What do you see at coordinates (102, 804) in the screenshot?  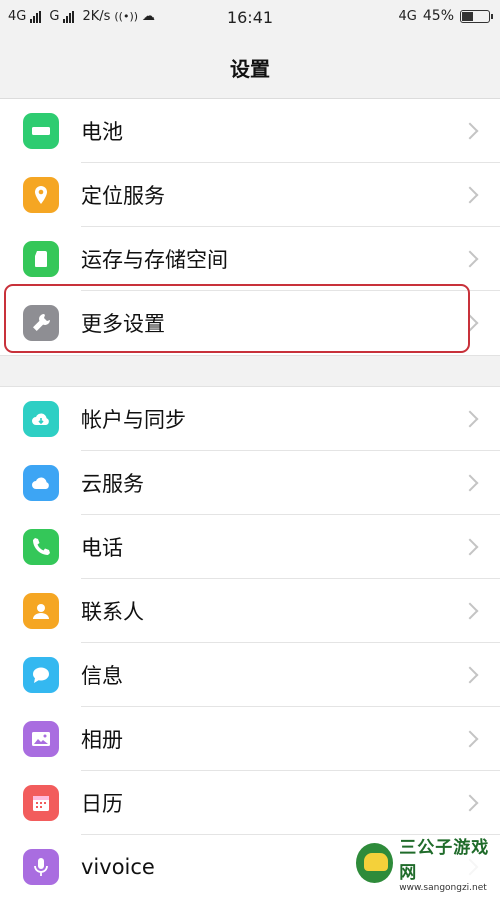 I see `settings-item-label: 日历` at bounding box center [102, 804].